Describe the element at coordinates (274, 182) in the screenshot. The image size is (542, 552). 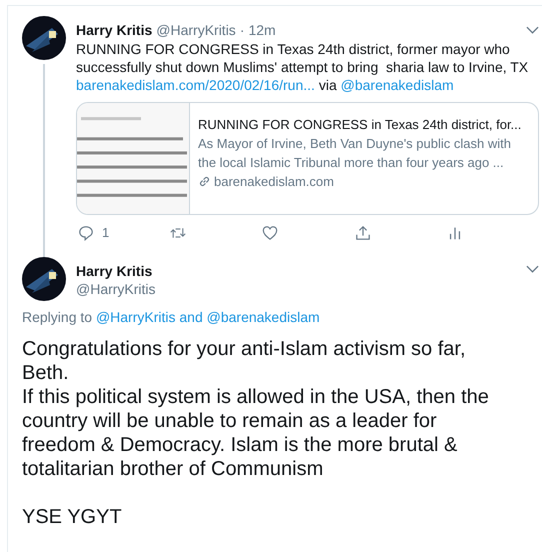
I see `card-domain: barenakedislam.com` at that location.